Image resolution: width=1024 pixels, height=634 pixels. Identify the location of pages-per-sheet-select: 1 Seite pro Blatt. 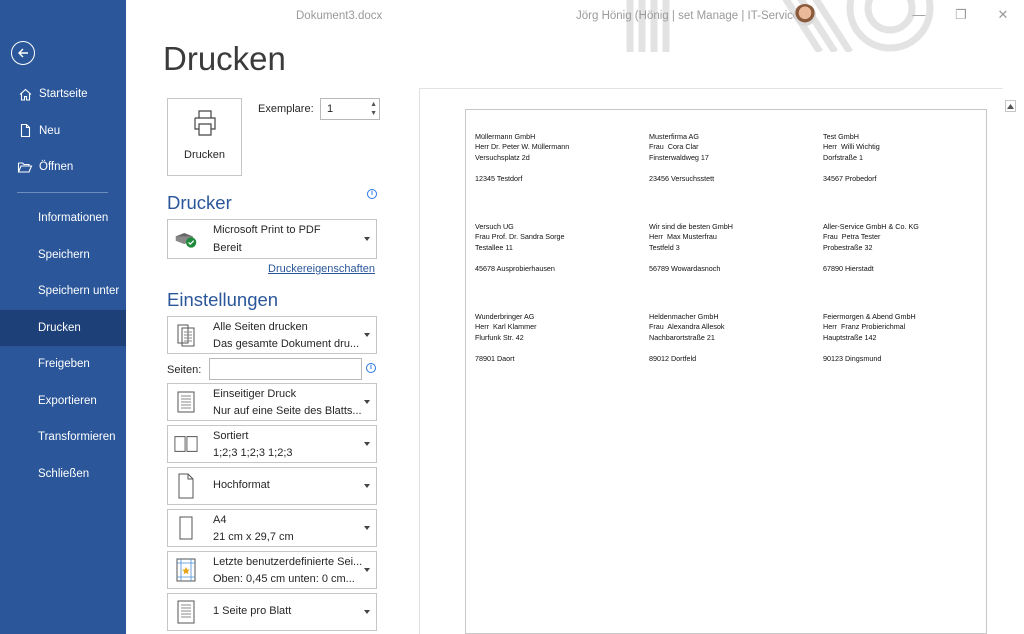
(272, 612).